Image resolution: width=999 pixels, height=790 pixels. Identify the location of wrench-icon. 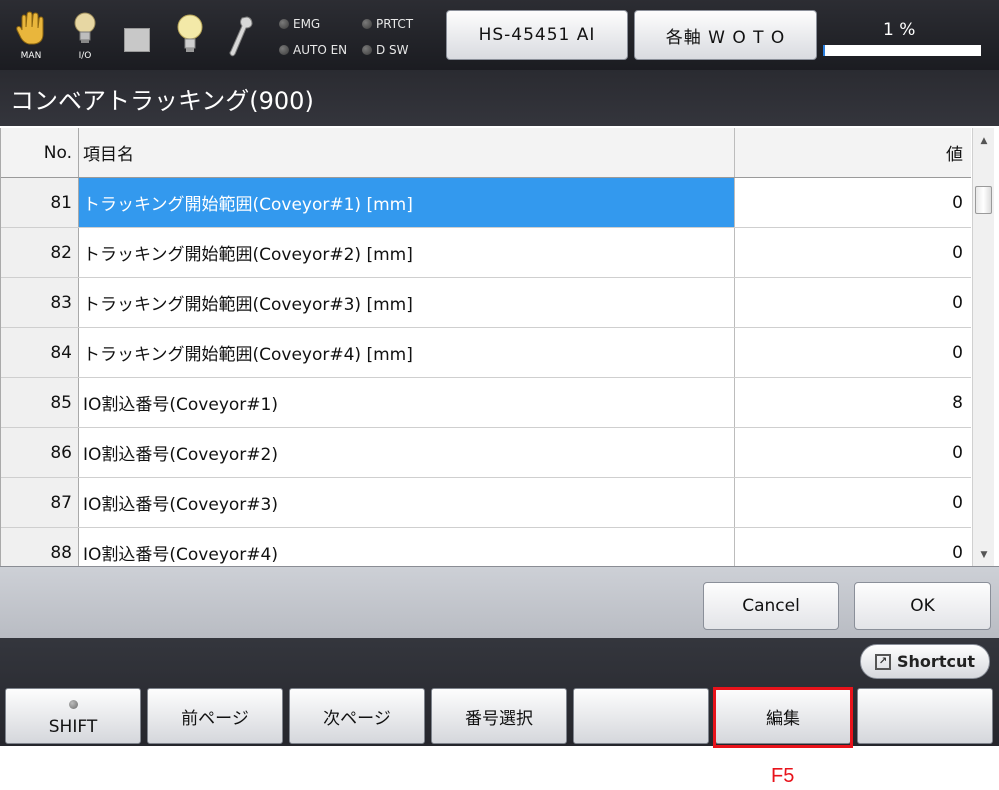
(240, 36).